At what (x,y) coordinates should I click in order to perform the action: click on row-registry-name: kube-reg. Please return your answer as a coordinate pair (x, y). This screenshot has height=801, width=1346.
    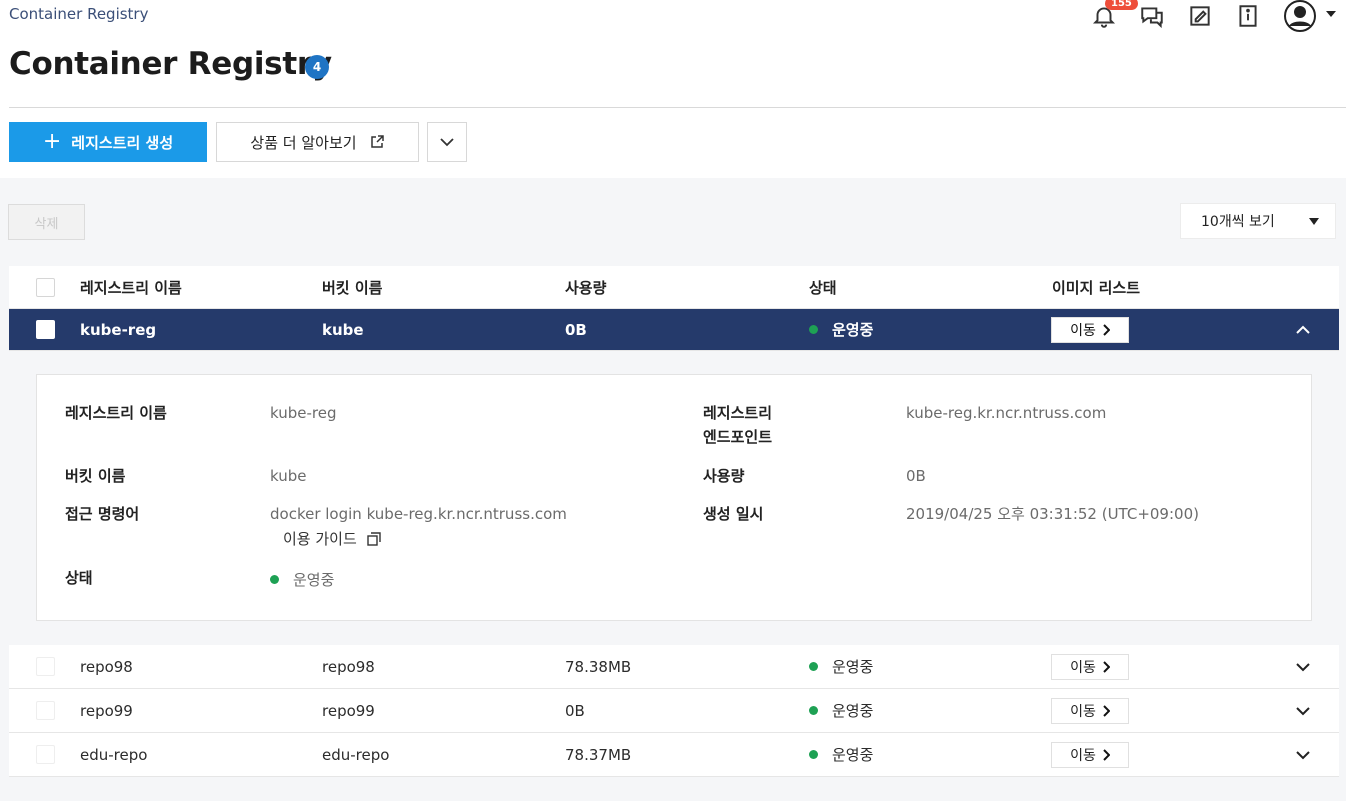
    Looking at the image, I should click on (118, 329).